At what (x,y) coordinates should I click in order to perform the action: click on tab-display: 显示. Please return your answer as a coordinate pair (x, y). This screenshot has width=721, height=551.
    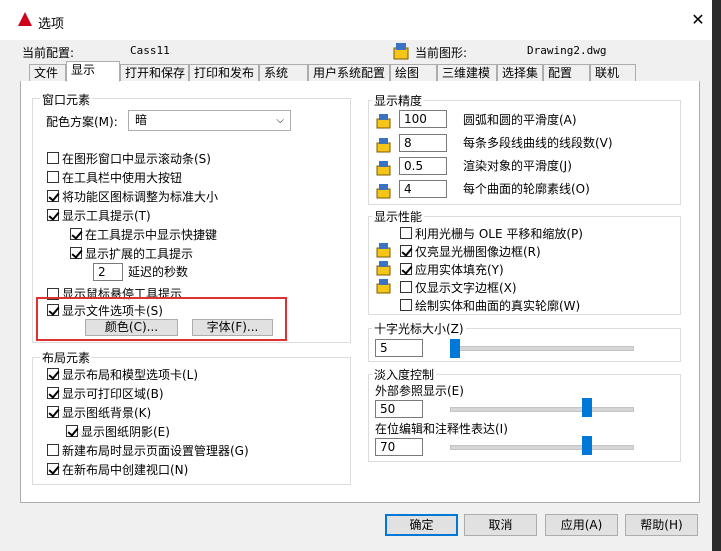
    Looking at the image, I should click on (93, 71).